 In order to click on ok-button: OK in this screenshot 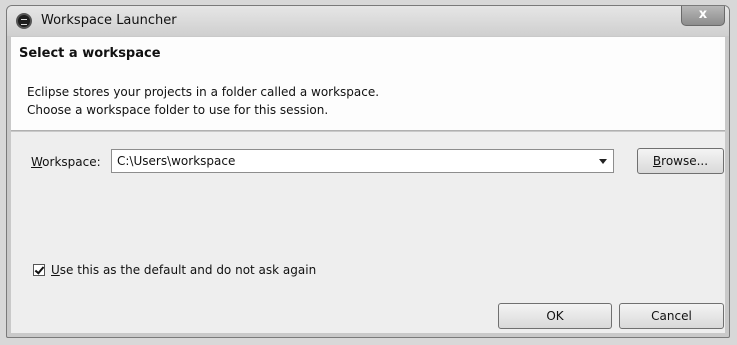, I will do `click(555, 316)`.